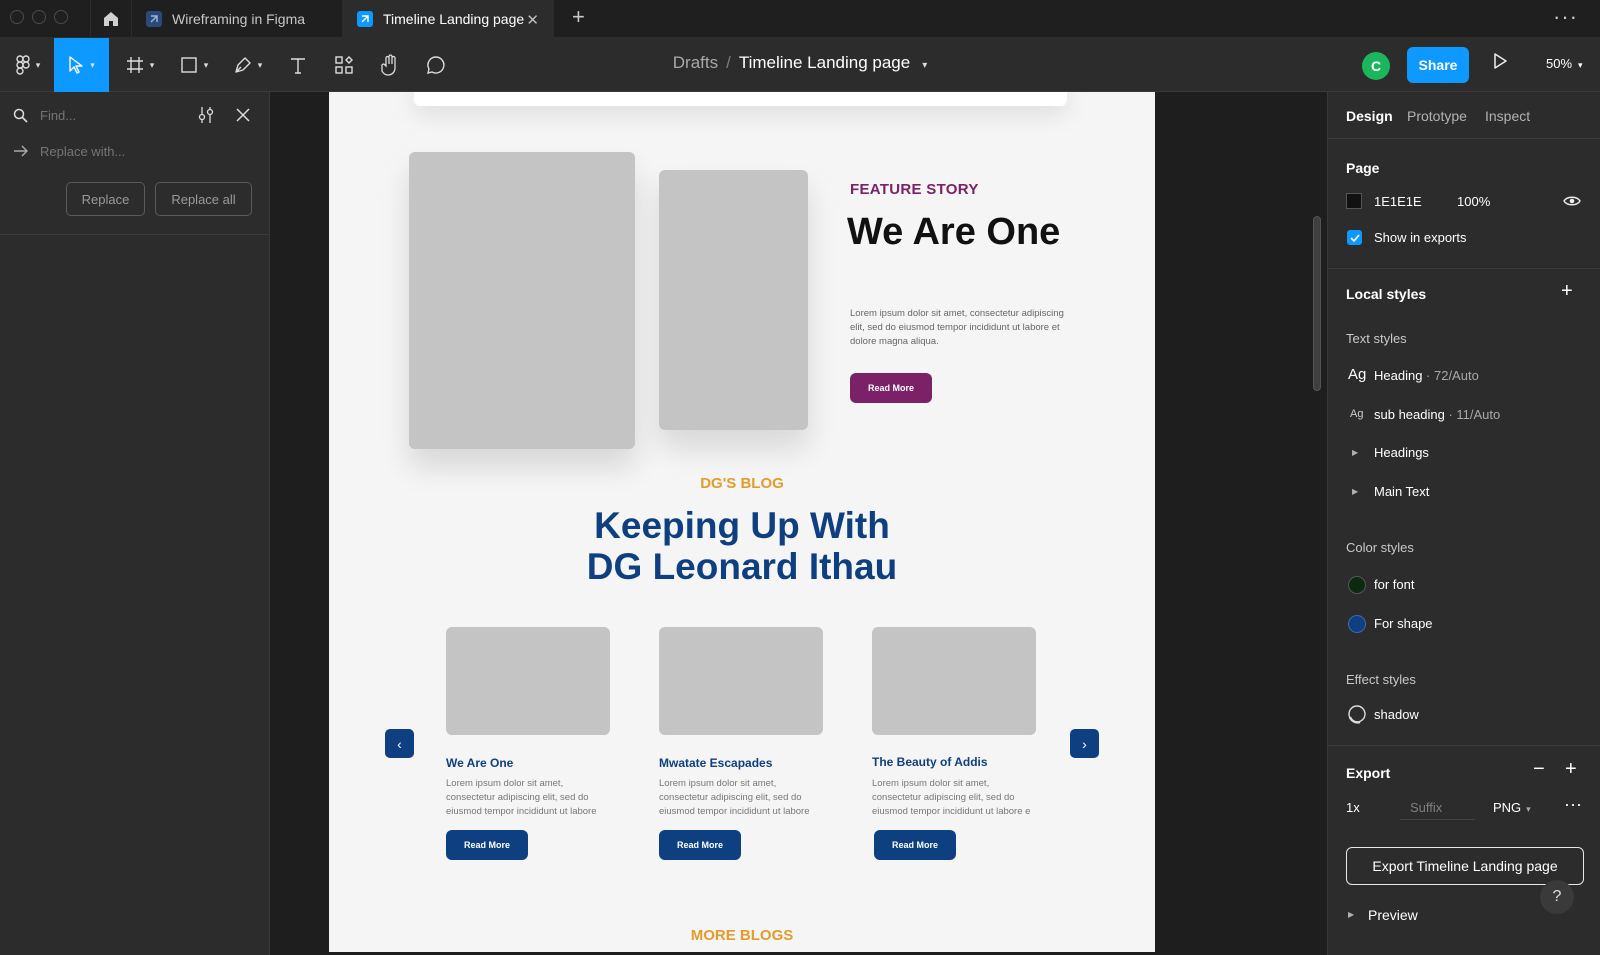  Describe the element at coordinates (81, 65) in the screenshot. I see `move-tool: ▾` at that location.